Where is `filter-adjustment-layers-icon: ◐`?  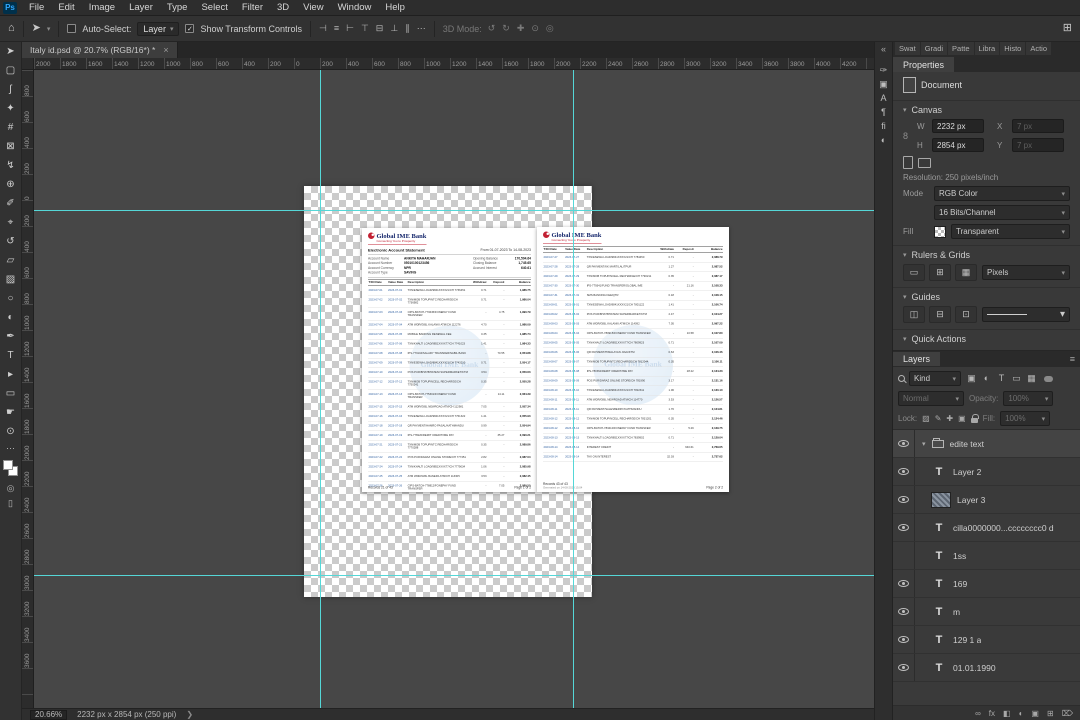
filter-adjustment-layers-icon: ◐ is located at coordinates (986, 378).